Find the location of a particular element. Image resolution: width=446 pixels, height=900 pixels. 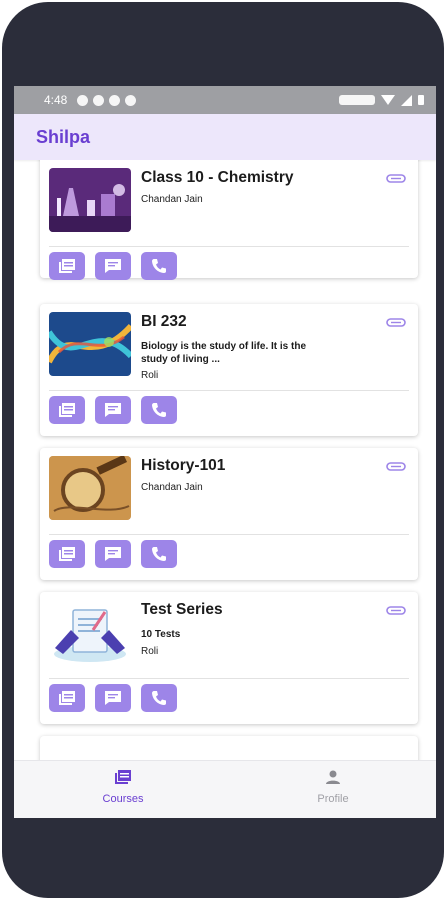

wifi-icon is located at coordinates (388, 100).